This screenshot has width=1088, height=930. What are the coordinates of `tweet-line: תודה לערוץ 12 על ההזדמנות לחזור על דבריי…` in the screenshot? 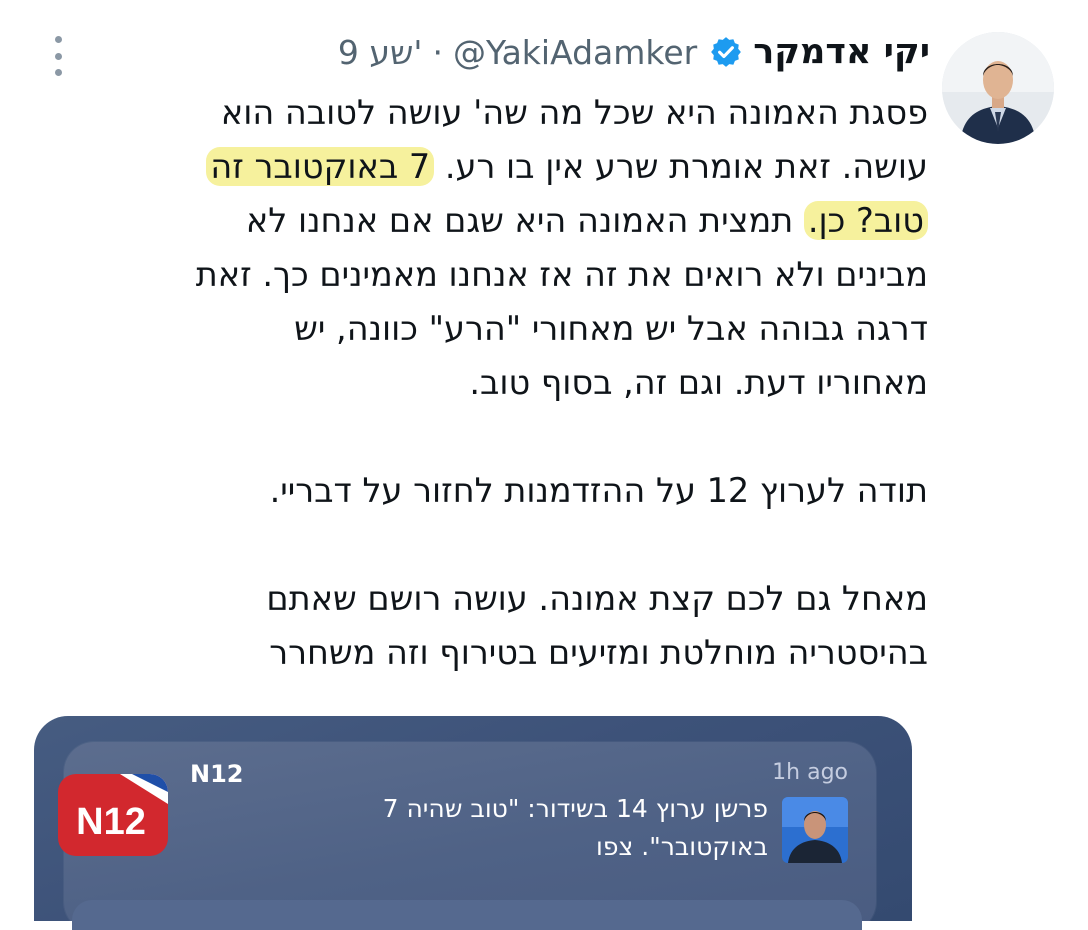 It's located at (598, 490).